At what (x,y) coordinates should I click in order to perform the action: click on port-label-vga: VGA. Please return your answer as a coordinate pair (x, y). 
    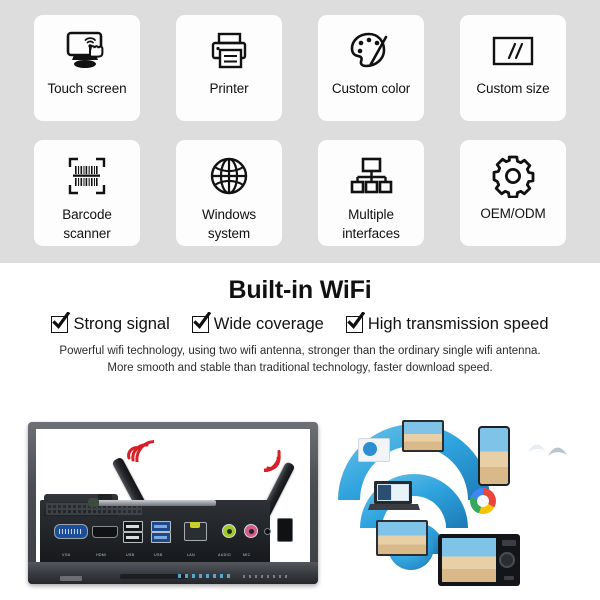
    Looking at the image, I should click on (66, 555).